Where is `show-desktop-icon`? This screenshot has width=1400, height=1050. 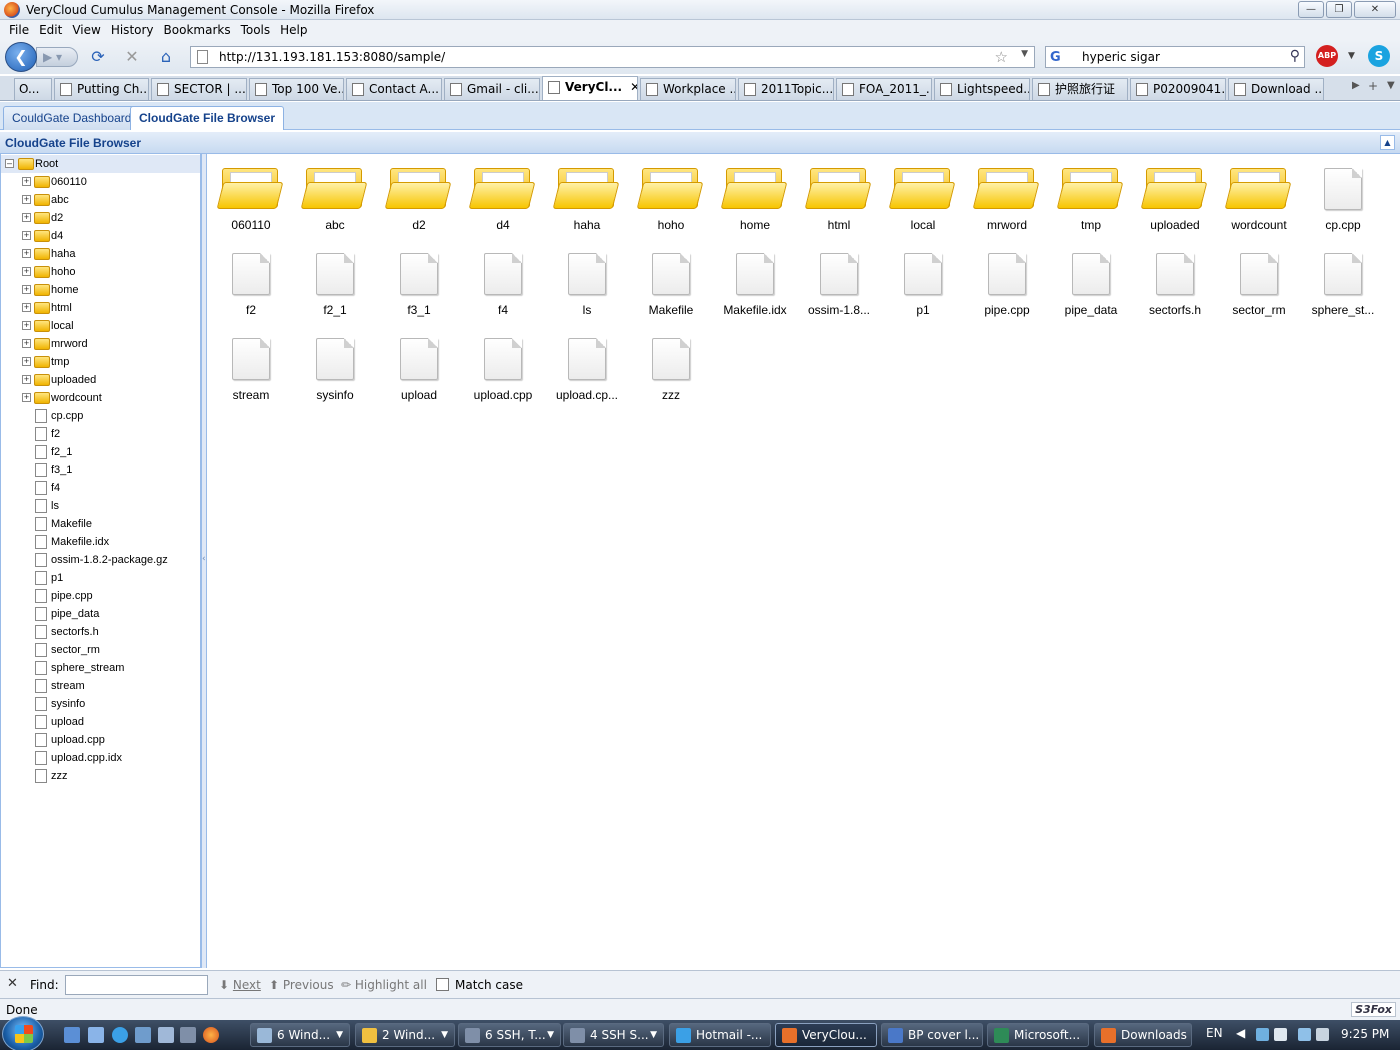 show-desktop-icon is located at coordinates (72, 1035).